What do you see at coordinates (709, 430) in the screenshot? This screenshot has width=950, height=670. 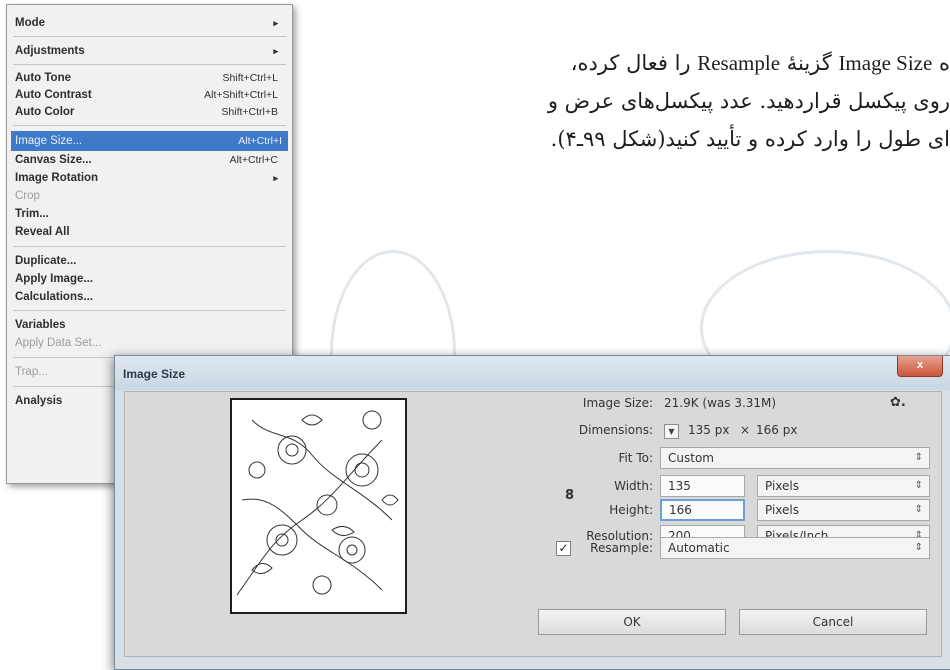 I see `dimensions-width: 135 px` at bounding box center [709, 430].